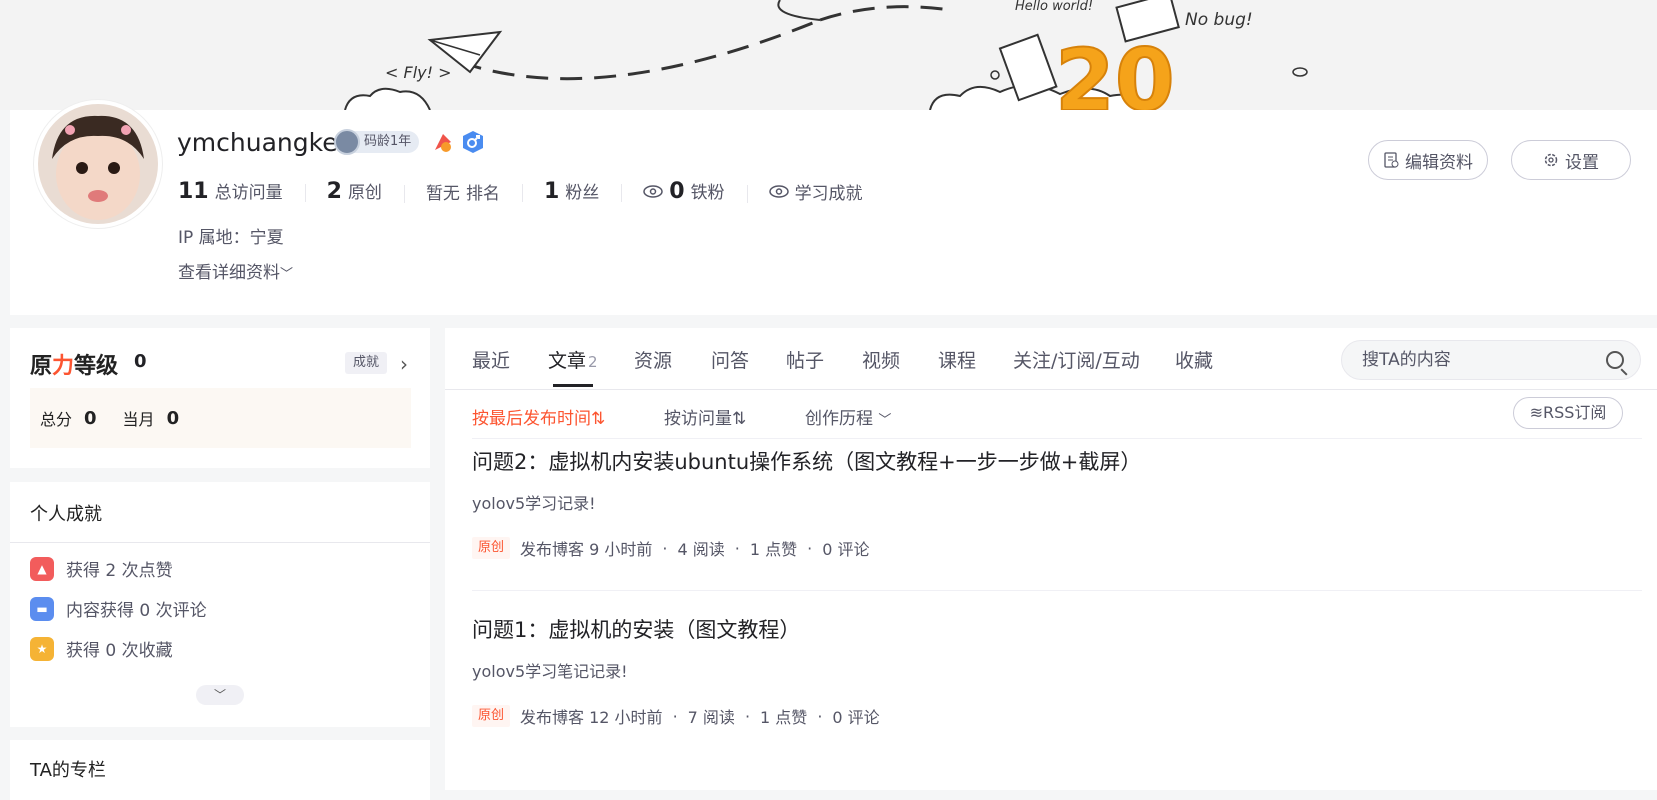  I want to click on svg-text: < Fly! >, so click(418, 72).